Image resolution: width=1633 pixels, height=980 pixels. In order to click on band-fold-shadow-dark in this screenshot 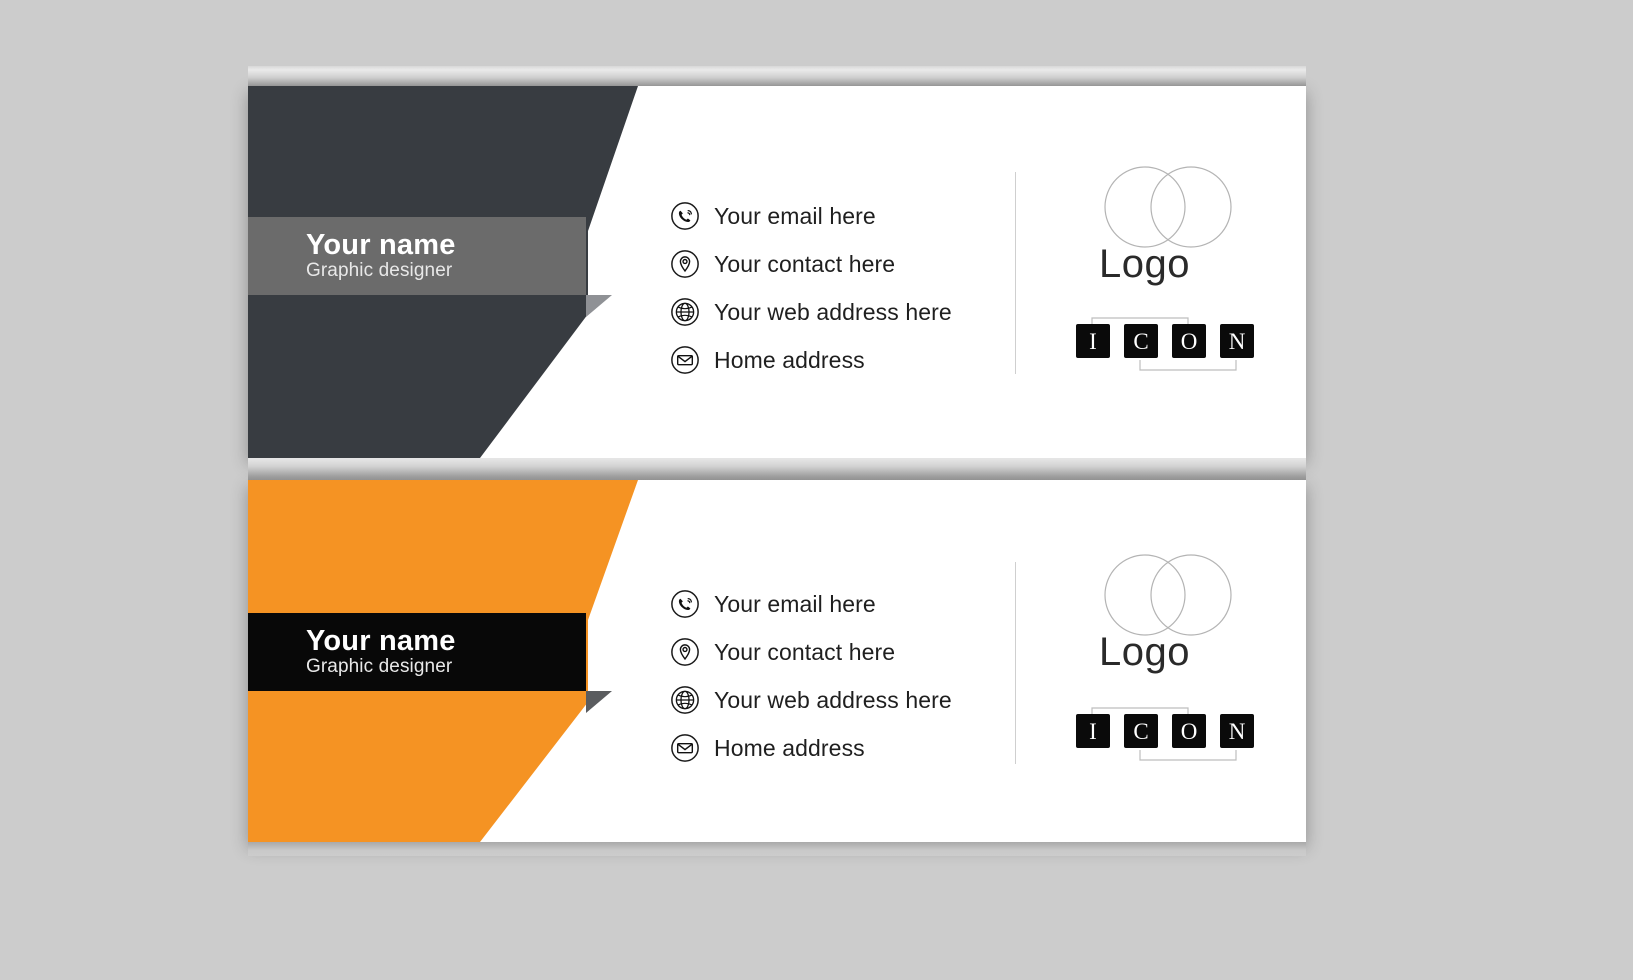, I will do `click(599, 306)`.